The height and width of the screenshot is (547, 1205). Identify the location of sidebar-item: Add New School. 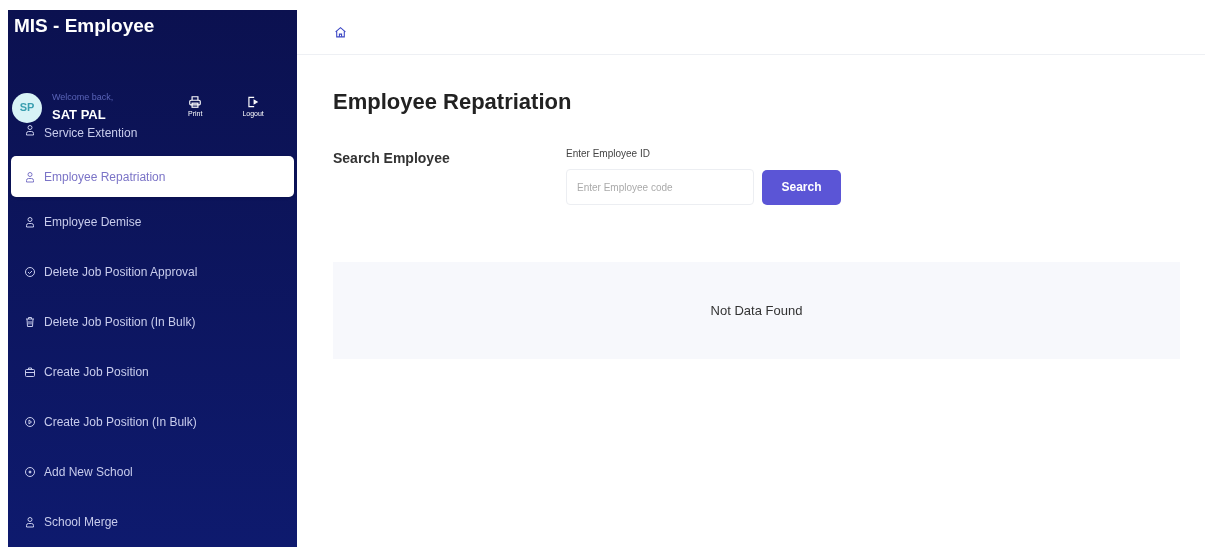
(152, 472).